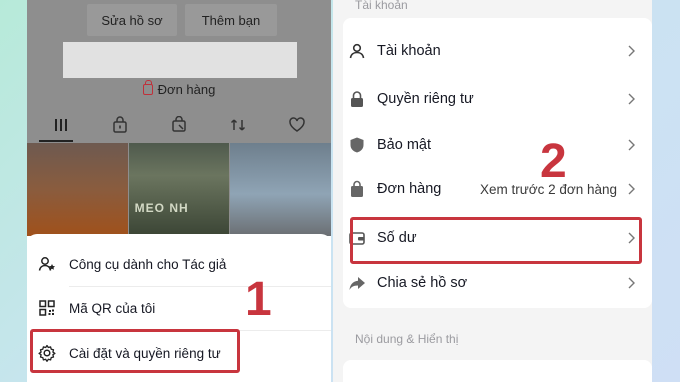 The height and width of the screenshot is (382, 680). What do you see at coordinates (409, 189) in the screenshot?
I see `settings-row-label: Đơn hàng` at bounding box center [409, 189].